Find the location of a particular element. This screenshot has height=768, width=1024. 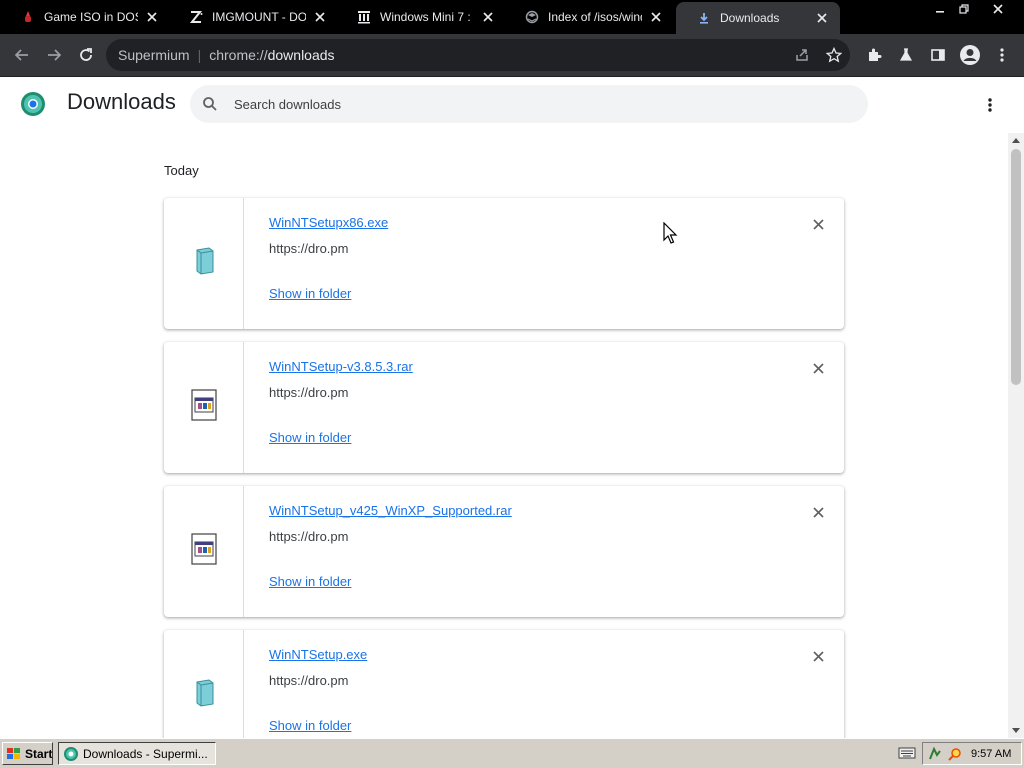

search-placeholder: Search downloads is located at coordinates (287, 104).